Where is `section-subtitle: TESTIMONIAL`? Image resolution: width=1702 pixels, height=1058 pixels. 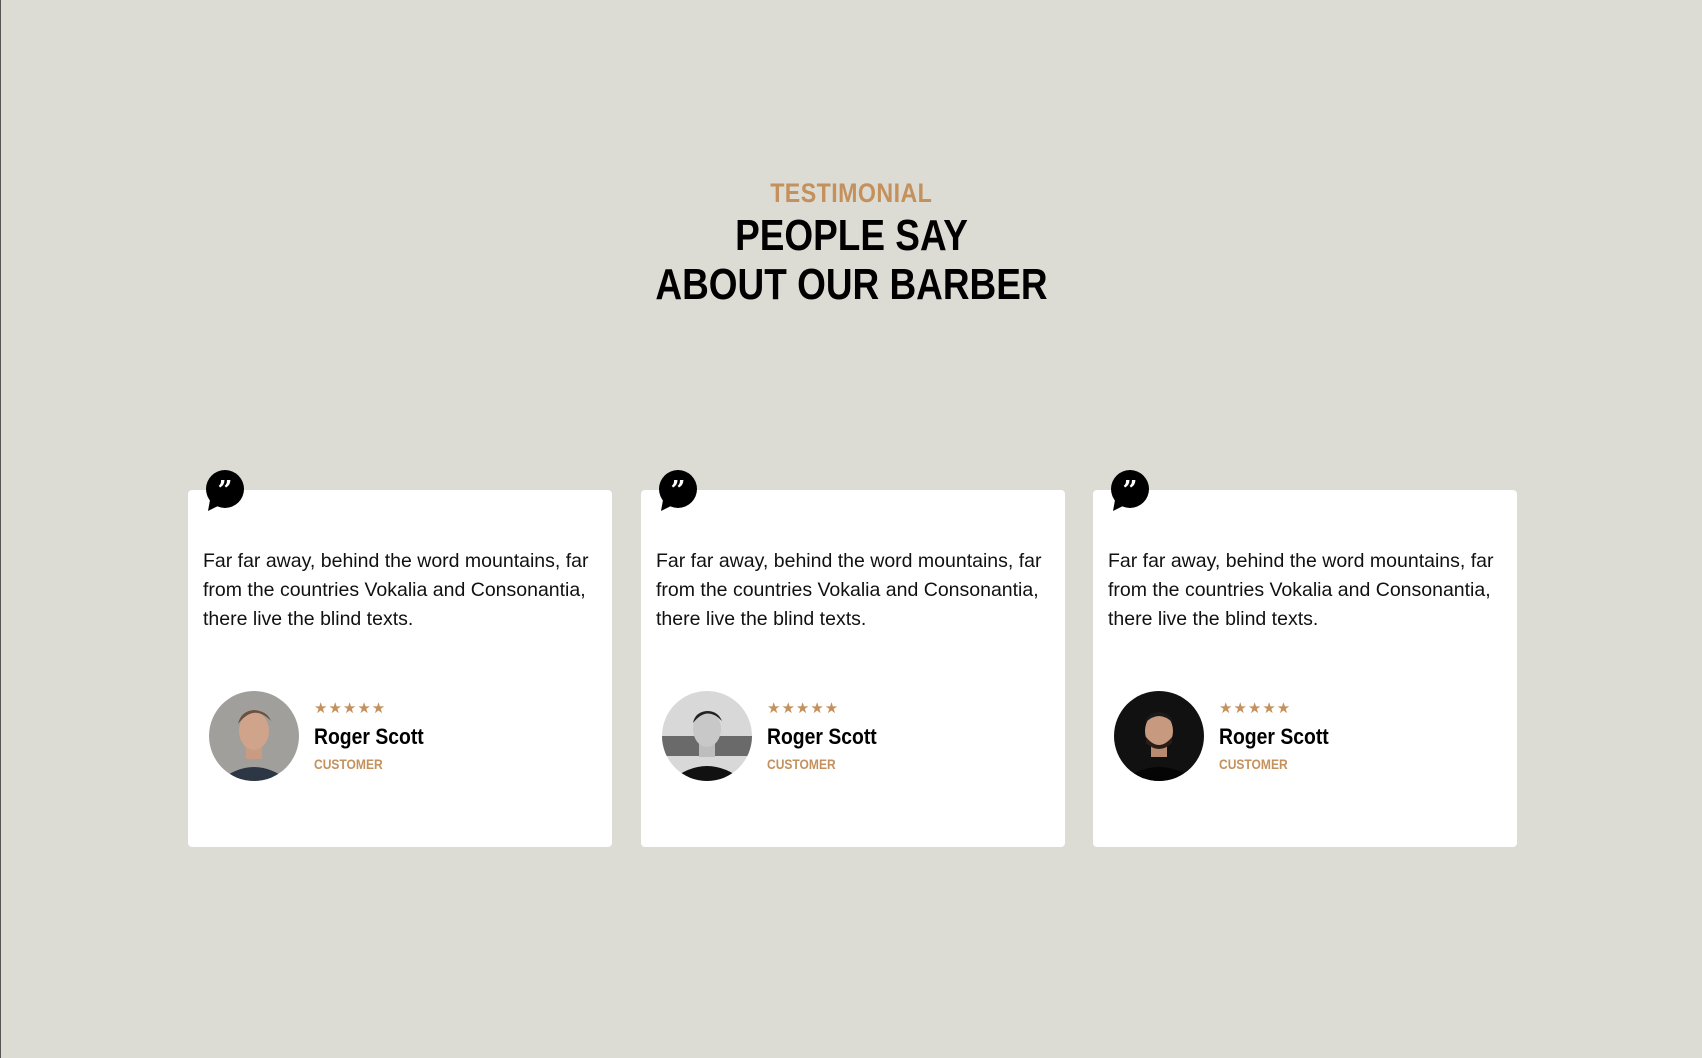
section-subtitle: TESTIMONIAL is located at coordinates (851, 193).